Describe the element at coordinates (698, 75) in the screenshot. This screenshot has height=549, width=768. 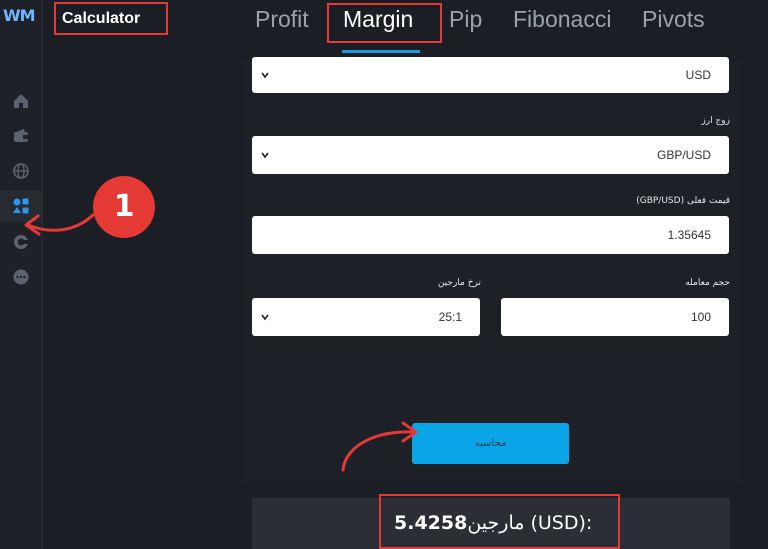
I see `account-currency-value: USD` at that location.